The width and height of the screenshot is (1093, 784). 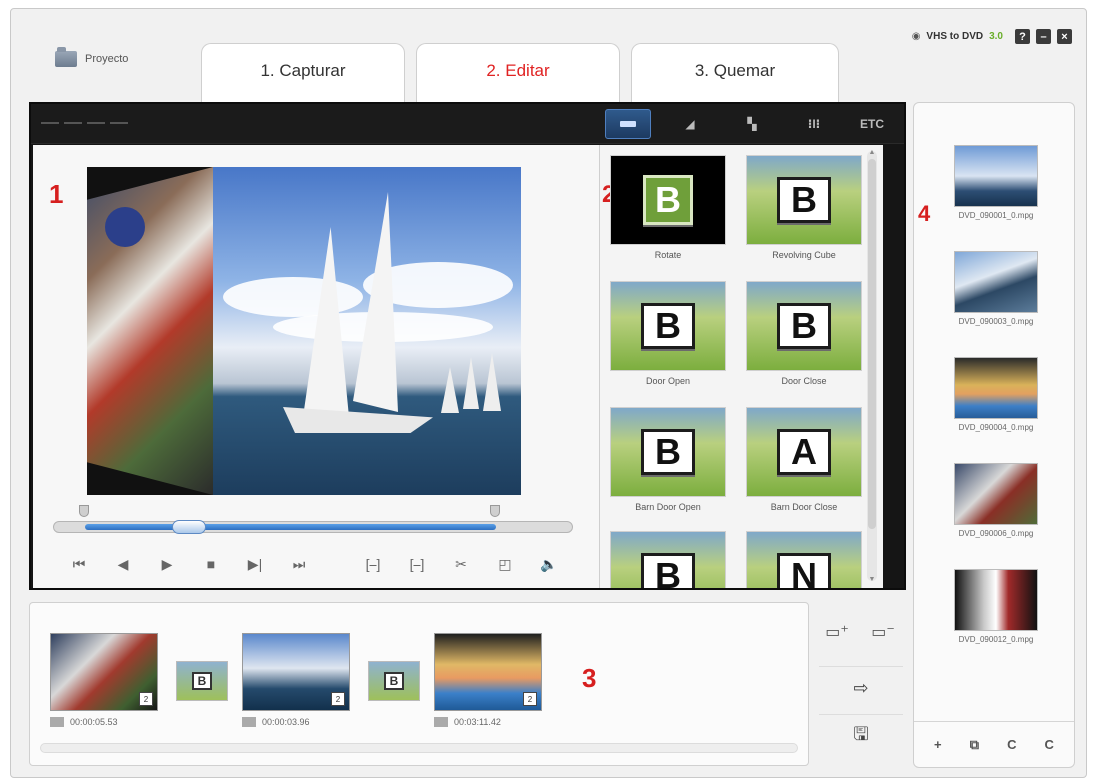 What do you see at coordinates (938, 744) in the screenshot?
I see `add-clip-icon: +` at bounding box center [938, 744].